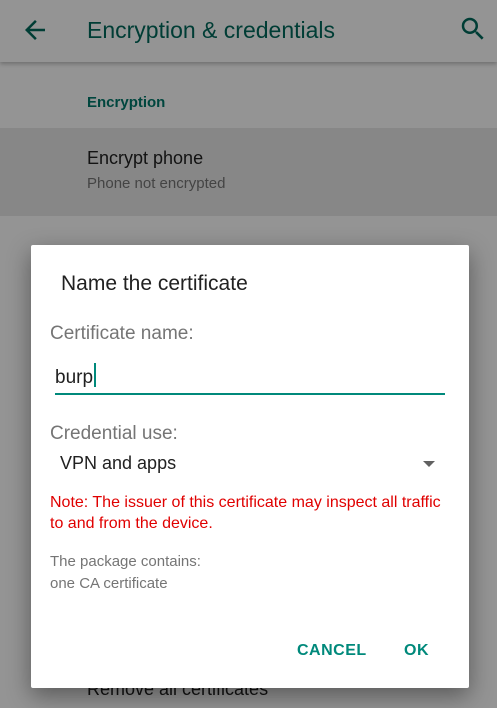 The height and width of the screenshot is (708, 497). I want to click on credential-use-dropdown: VPN and apps, so click(250, 465).